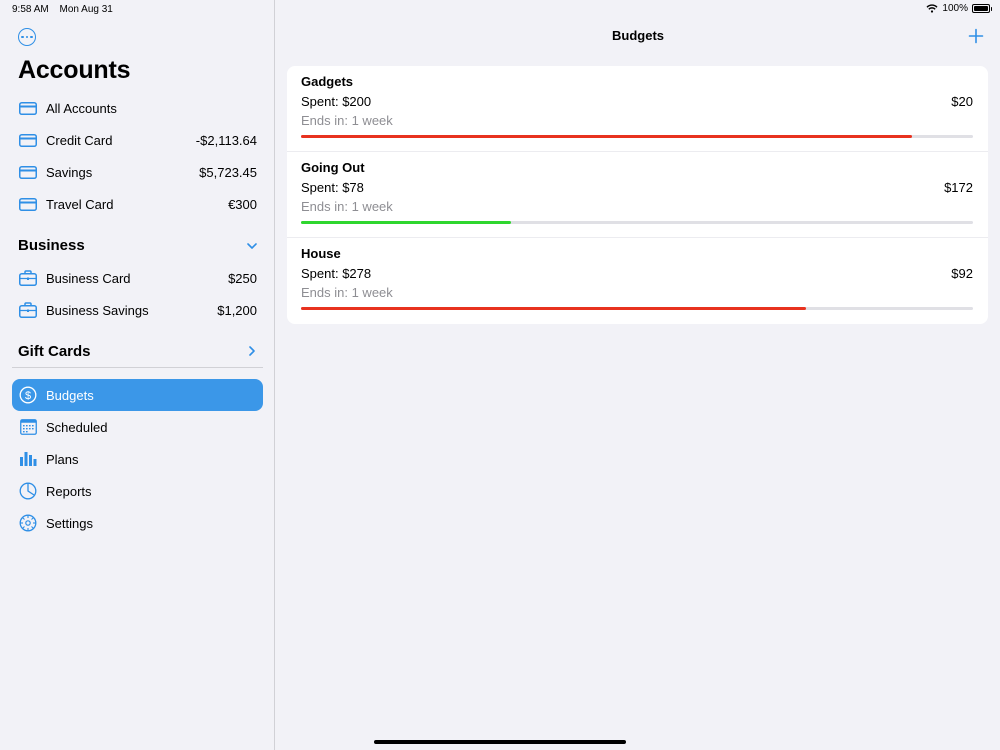 The image size is (1000, 750). Describe the element at coordinates (332, 187) in the screenshot. I see `budget-spent: Spent: $78` at that location.